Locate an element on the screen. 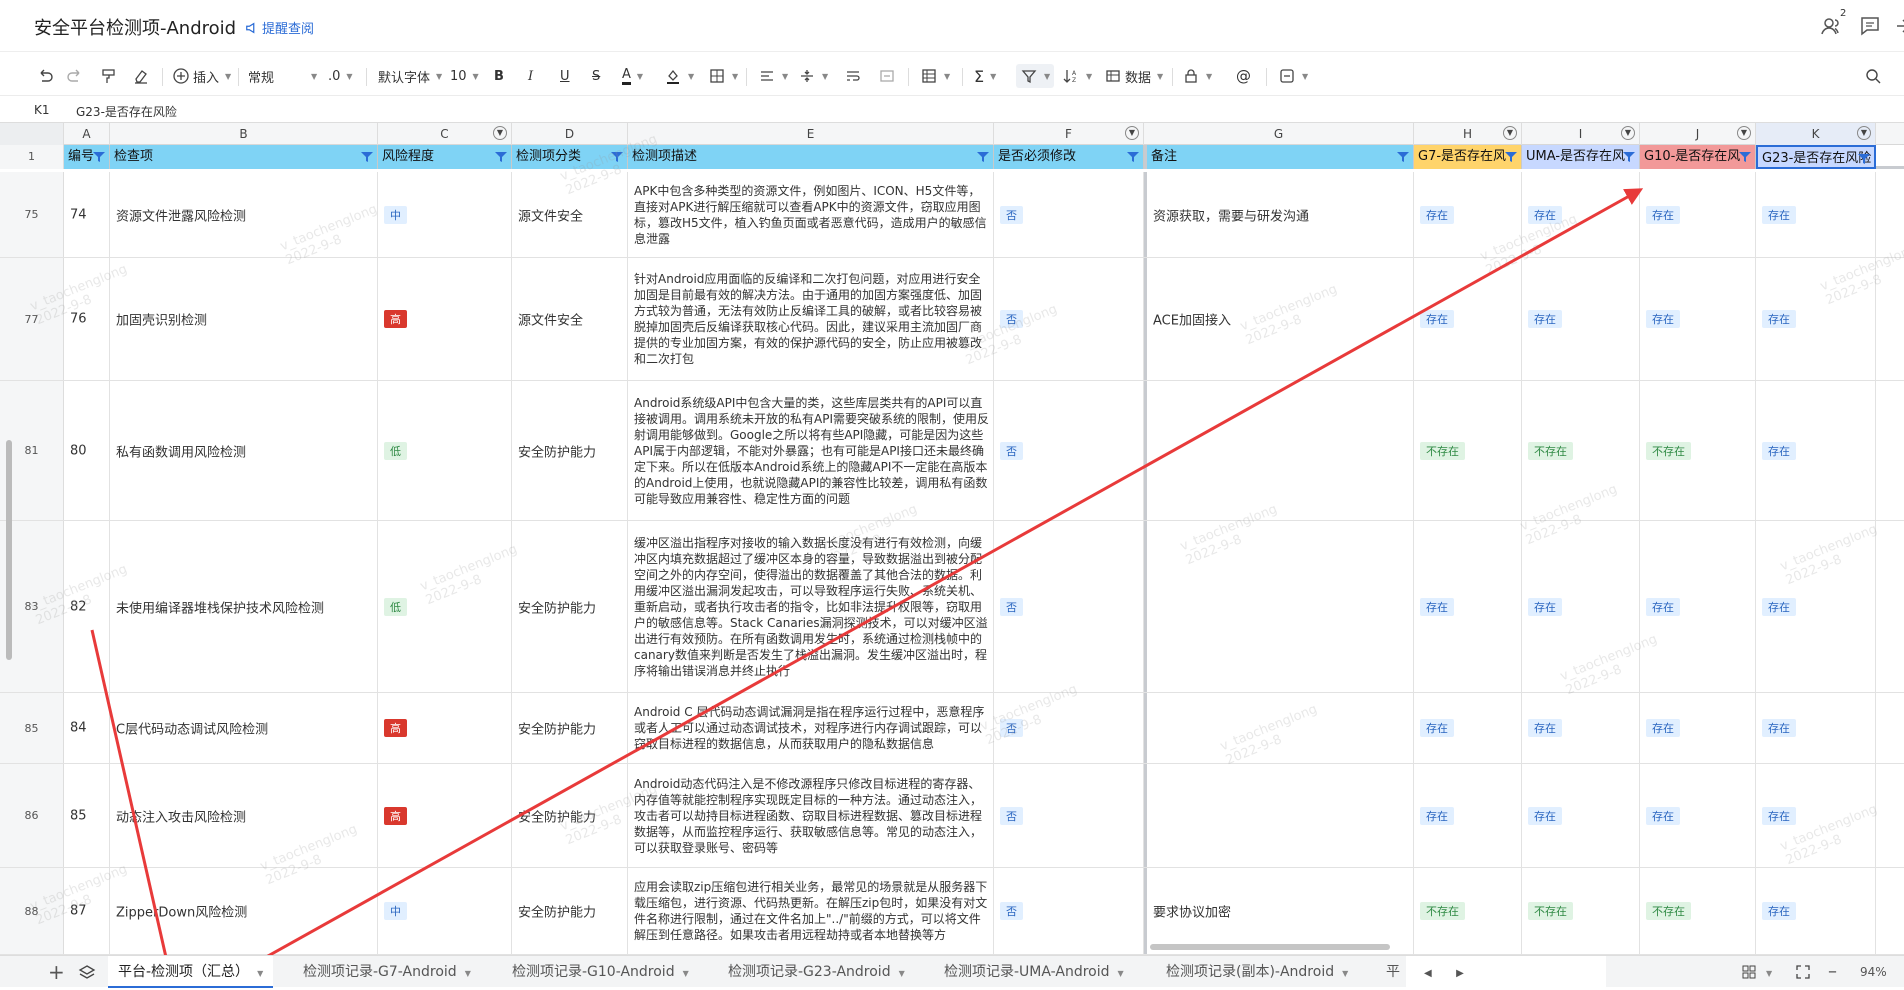 The width and height of the screenshot is (1904, 990). col-header-b: B is located at coordinates (244, 134).